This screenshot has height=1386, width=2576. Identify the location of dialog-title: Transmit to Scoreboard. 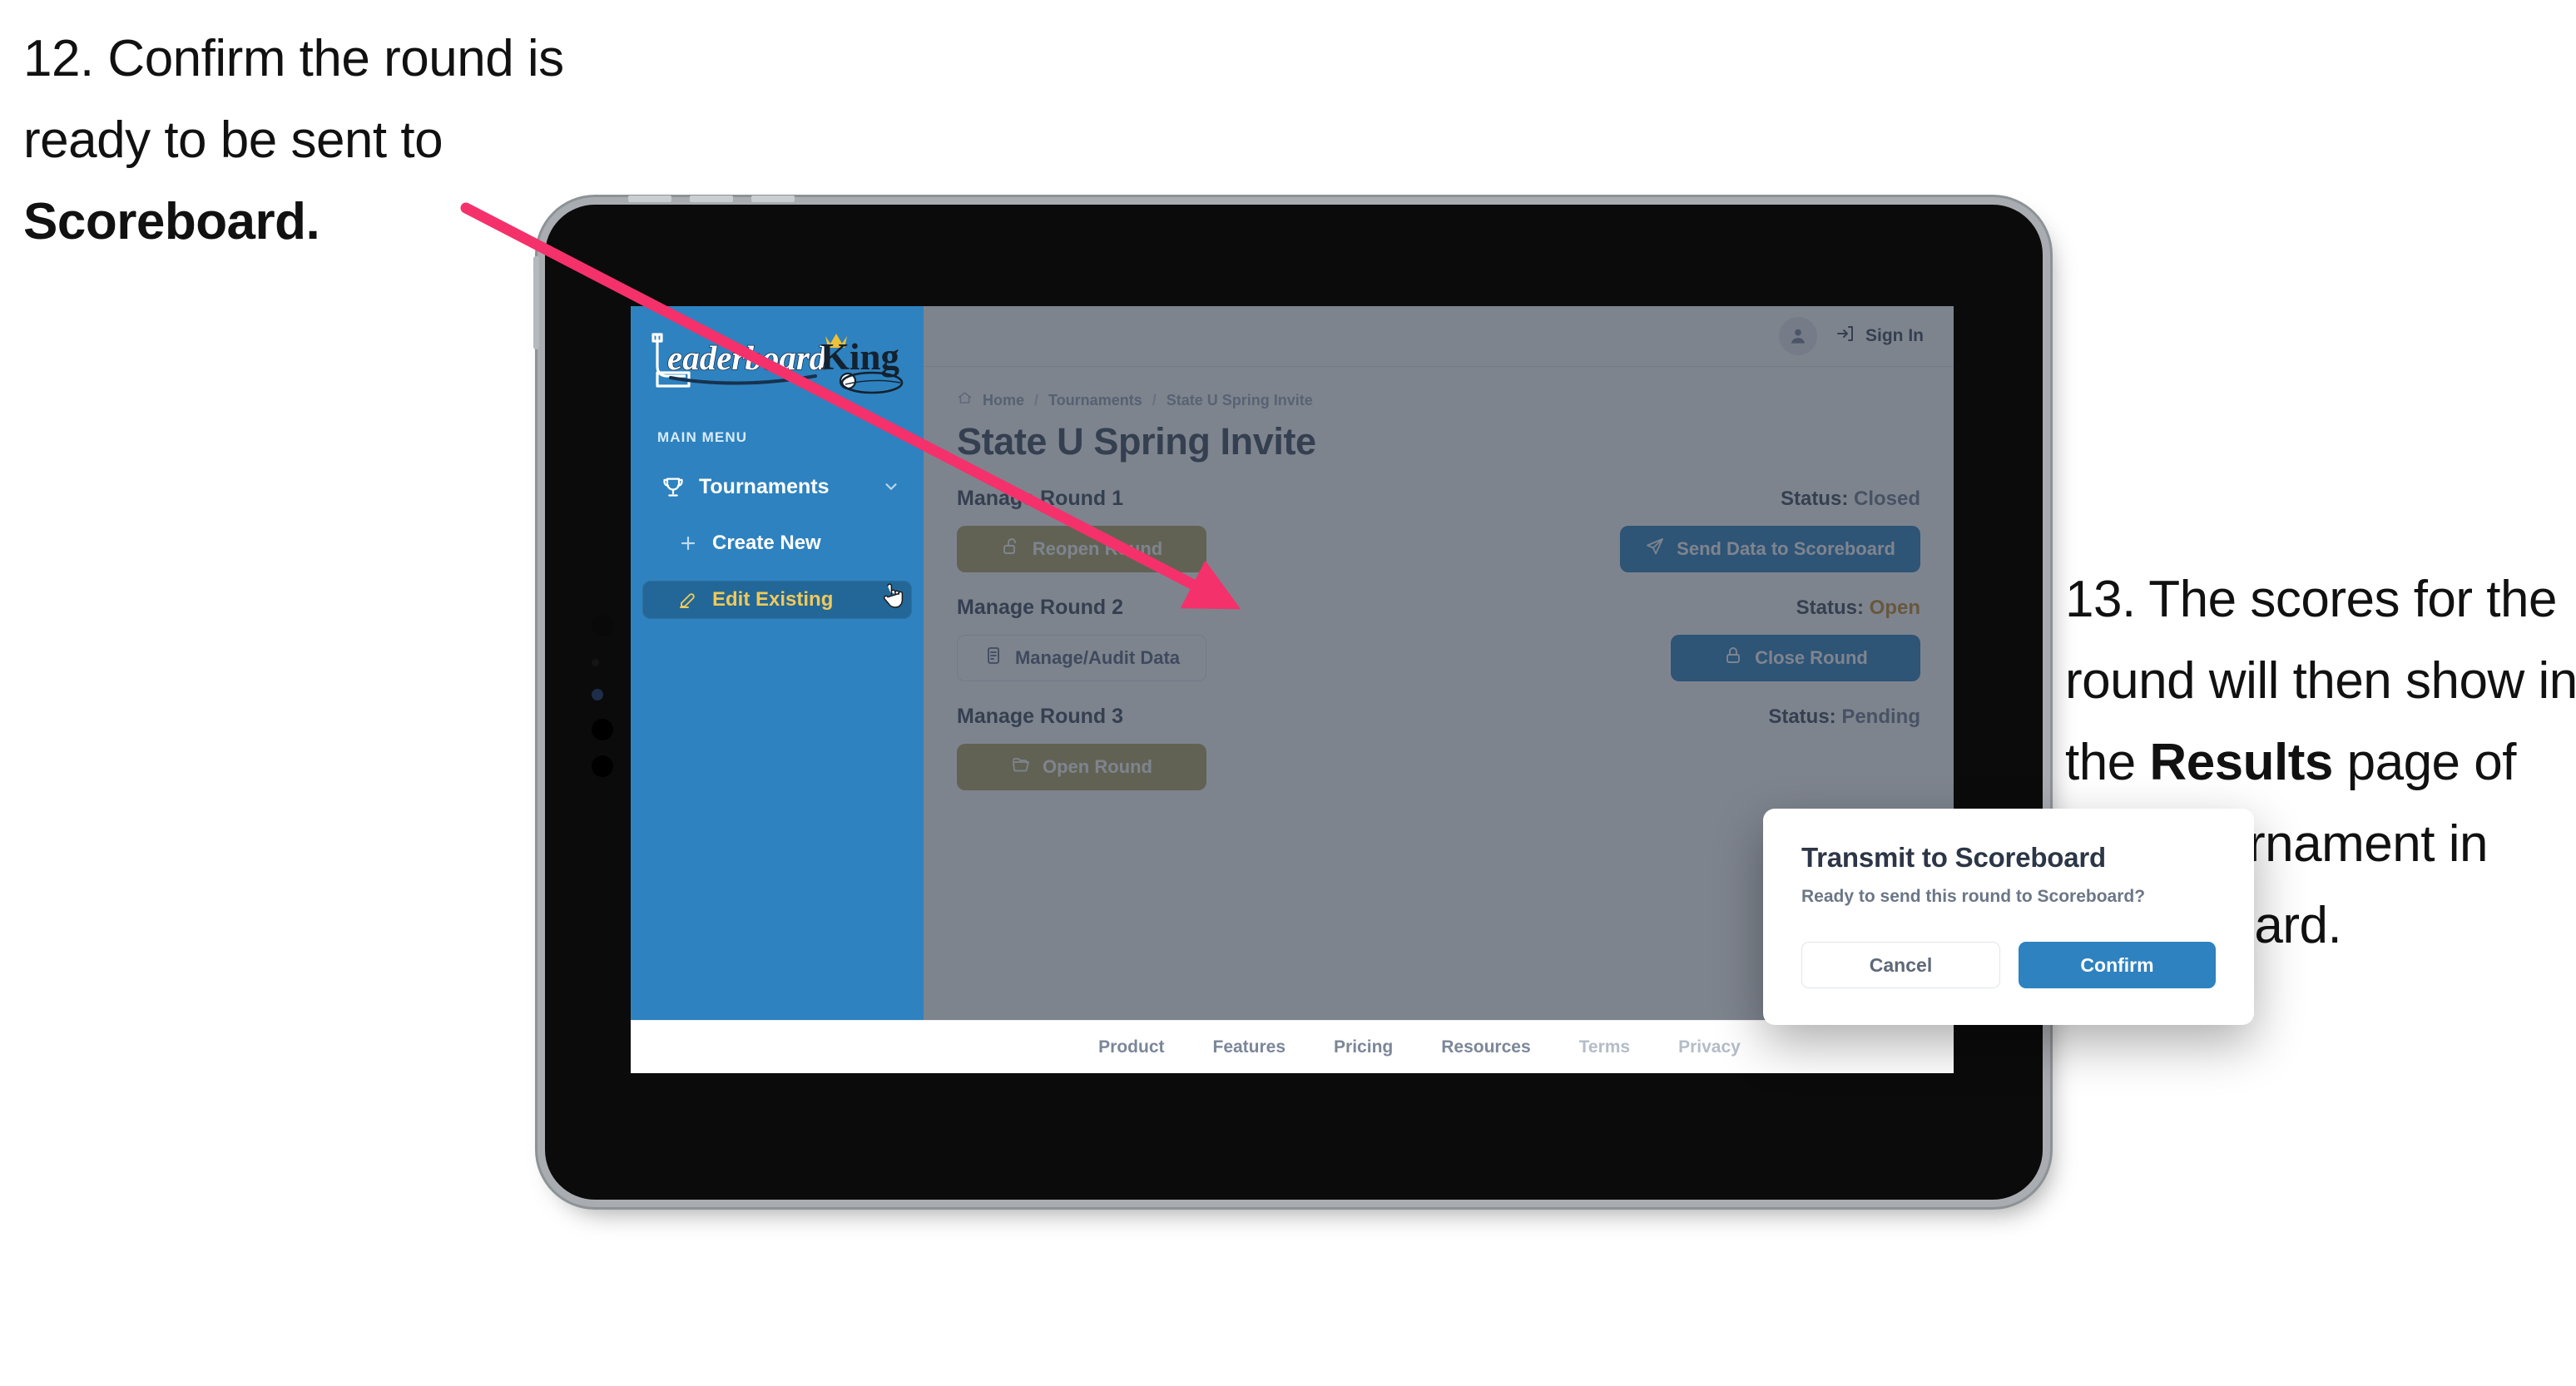
(1954, 857).